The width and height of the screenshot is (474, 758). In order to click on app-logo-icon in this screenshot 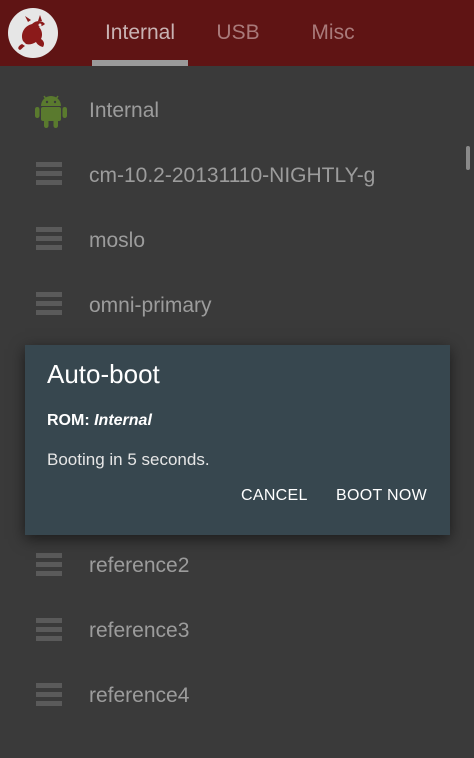, I will do `click(33, 33)`.